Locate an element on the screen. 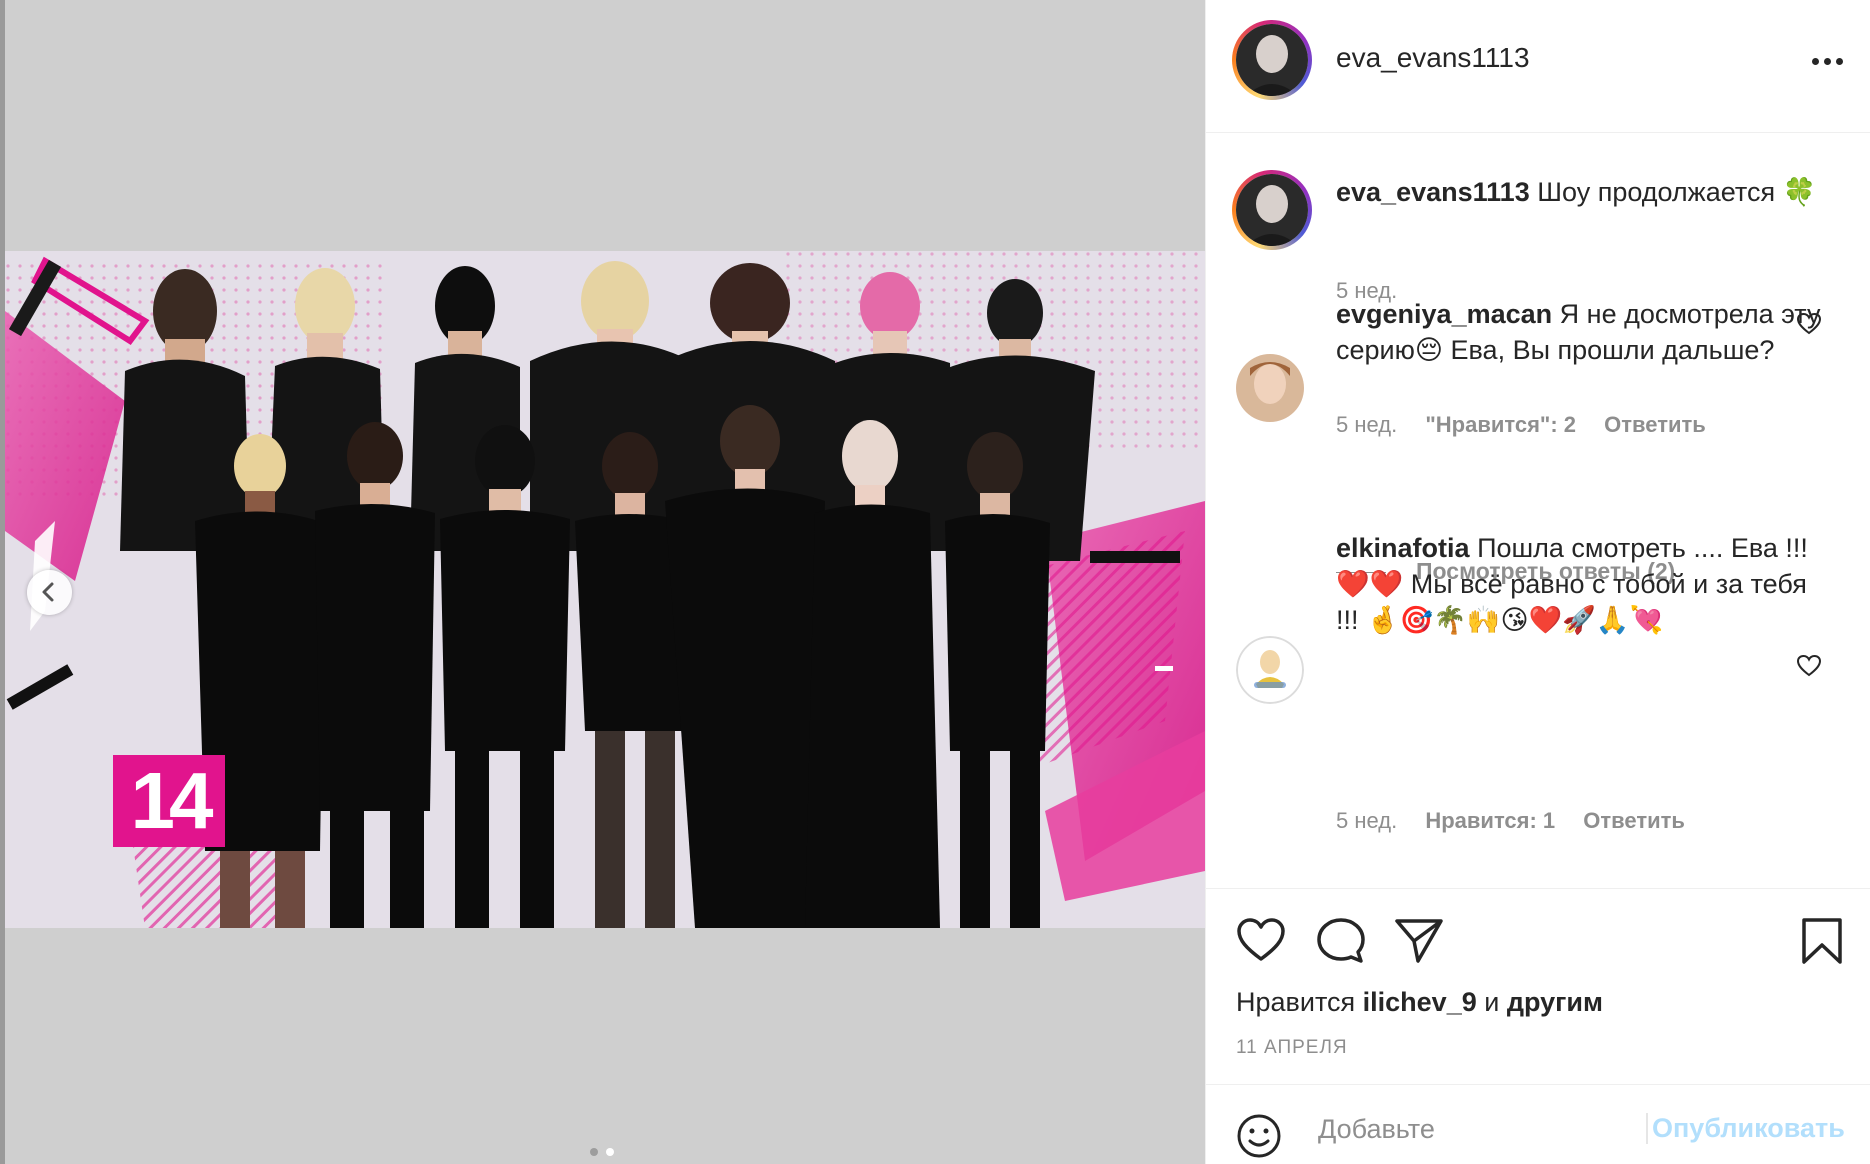 The image size is (1870, 1164). author-username: eva_evans1113 is located at coordinates (1433, 58).